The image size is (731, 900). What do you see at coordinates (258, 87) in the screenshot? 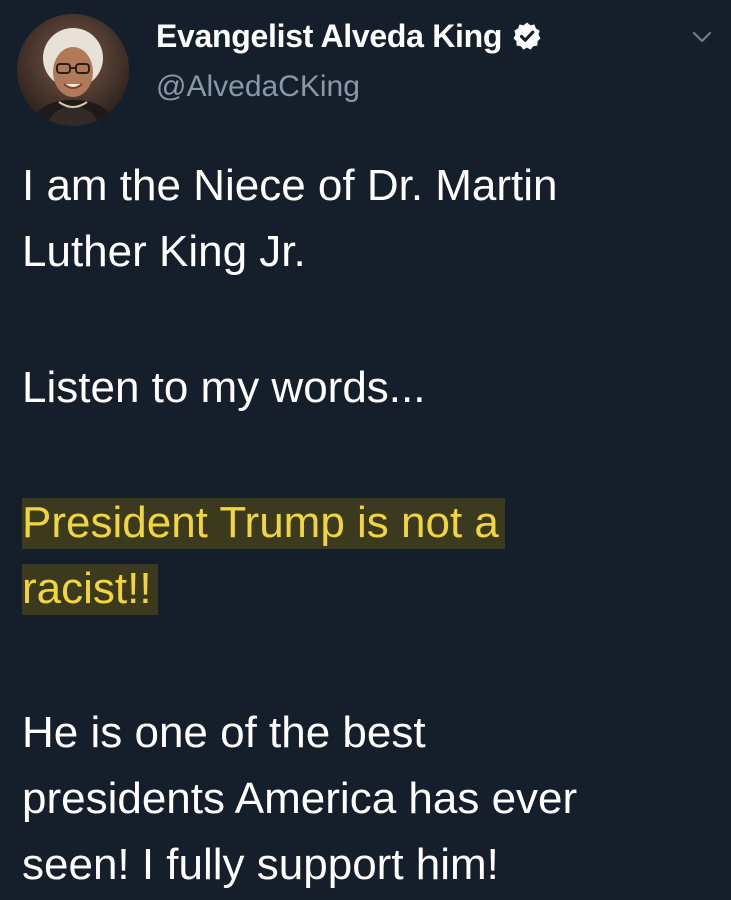
I see `user-handle: @AlvedaCKing` at bounding box center [258, 87].